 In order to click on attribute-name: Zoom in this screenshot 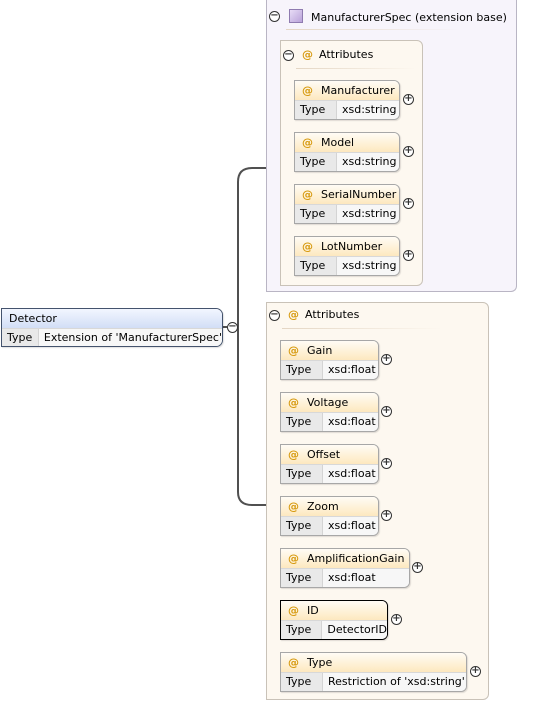, I will do `click(323, 506)`.